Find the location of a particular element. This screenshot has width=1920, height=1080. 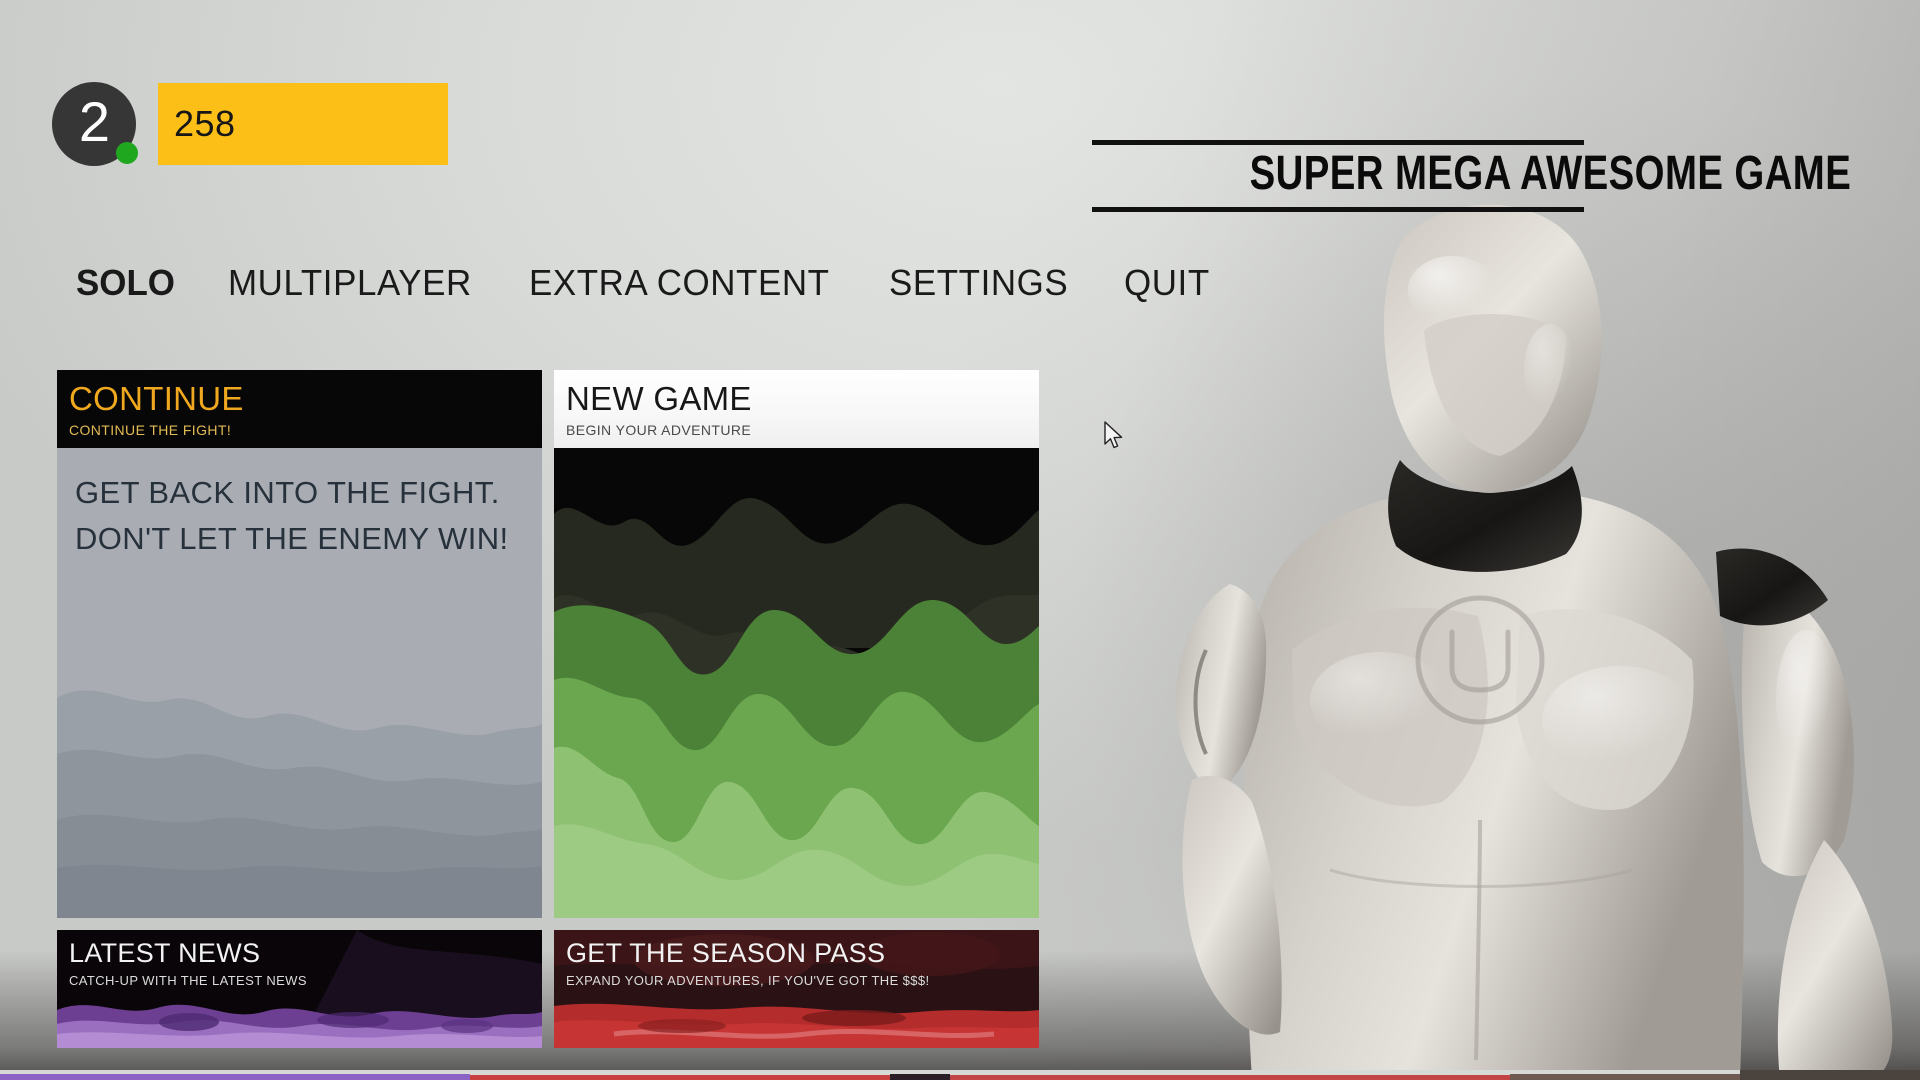

new-game-card-title: NEW GAME is located at coordinates (659, 398).